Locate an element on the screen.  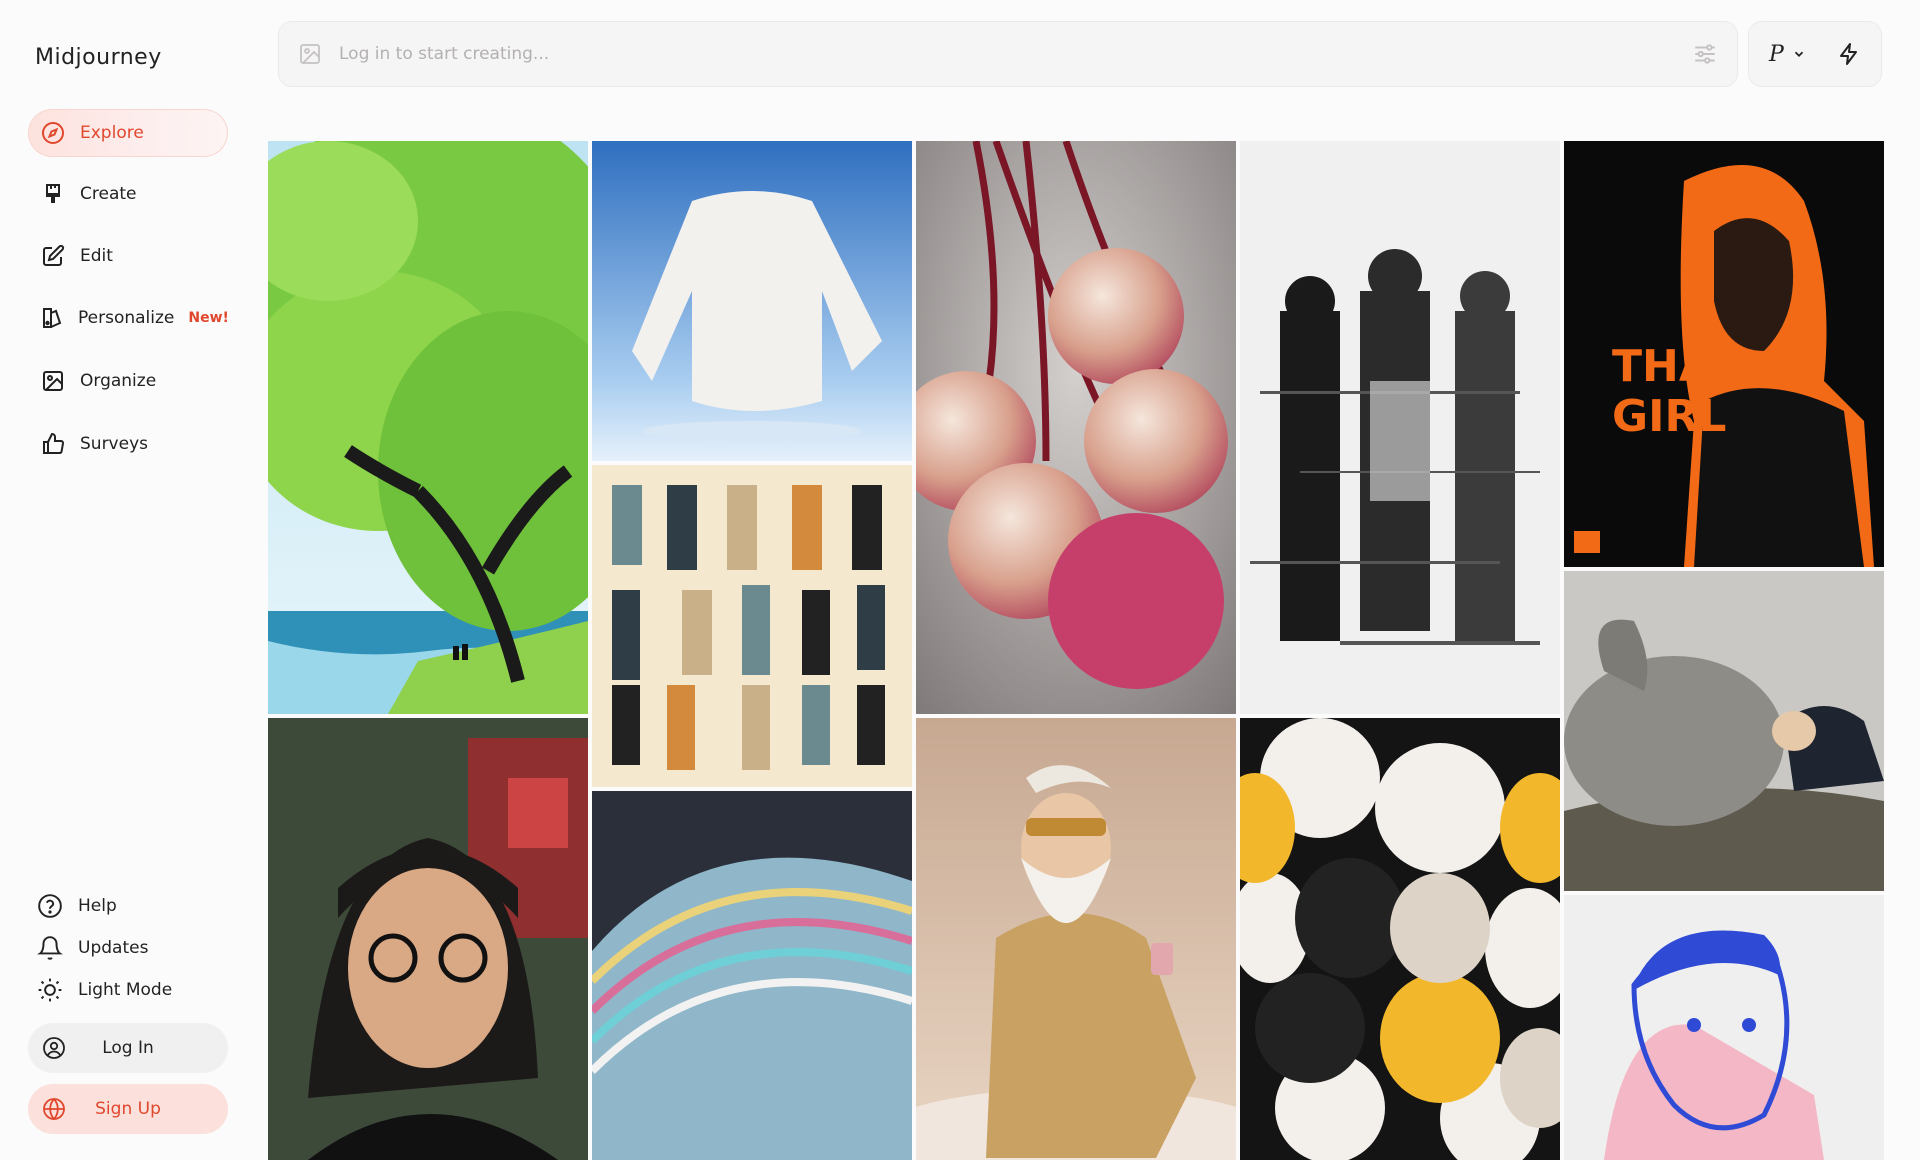
nav-explore: Explore is located at coordinates (128, 133).